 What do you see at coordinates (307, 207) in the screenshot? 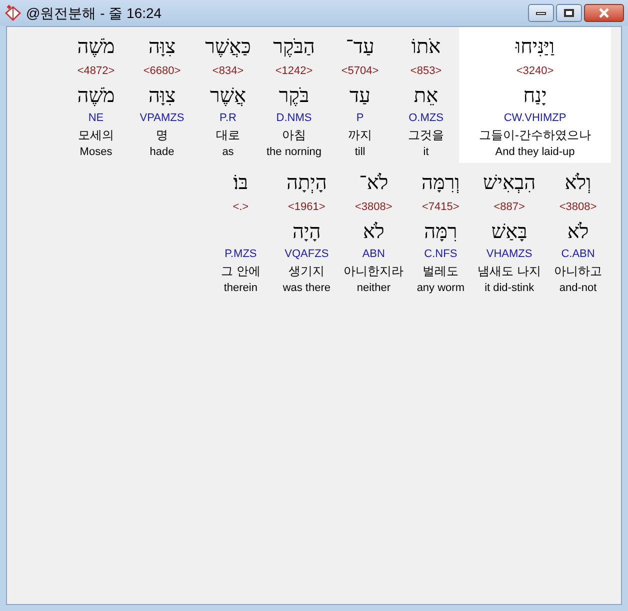
I see `strong-number: <1961>` at bounding box center [307, 207].